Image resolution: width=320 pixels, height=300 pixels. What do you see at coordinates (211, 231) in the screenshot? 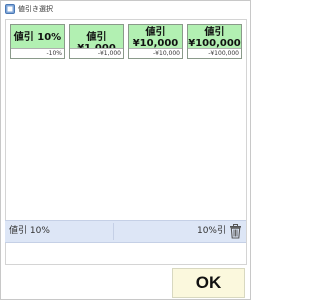
I see `selected-discount-amount: 10%引` at bounding box center [211, 231].